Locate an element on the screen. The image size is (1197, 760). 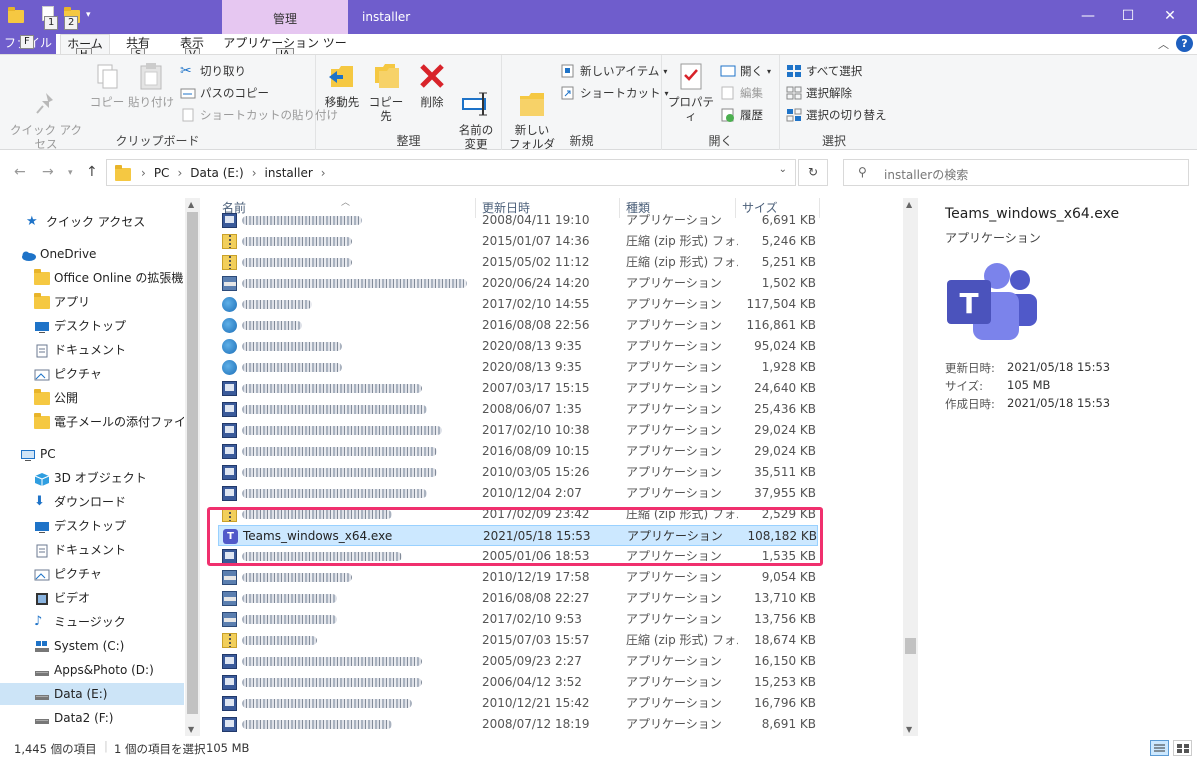
cut-button: ✂ 切り取り is located at coordinates (213, 71).